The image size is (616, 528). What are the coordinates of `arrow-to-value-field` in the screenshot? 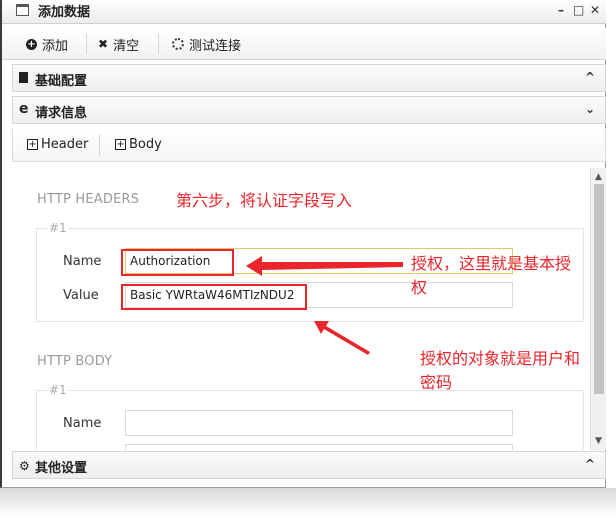 It's located at (342, 338).